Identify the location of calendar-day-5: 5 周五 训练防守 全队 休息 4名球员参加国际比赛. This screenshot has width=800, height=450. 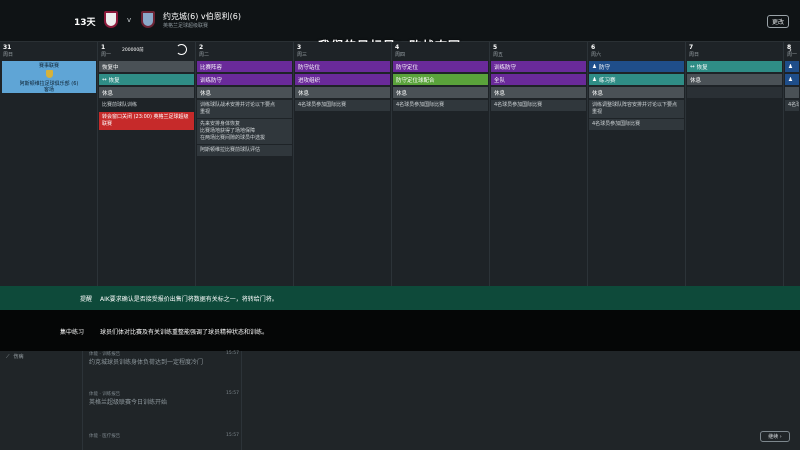
(538, 164).